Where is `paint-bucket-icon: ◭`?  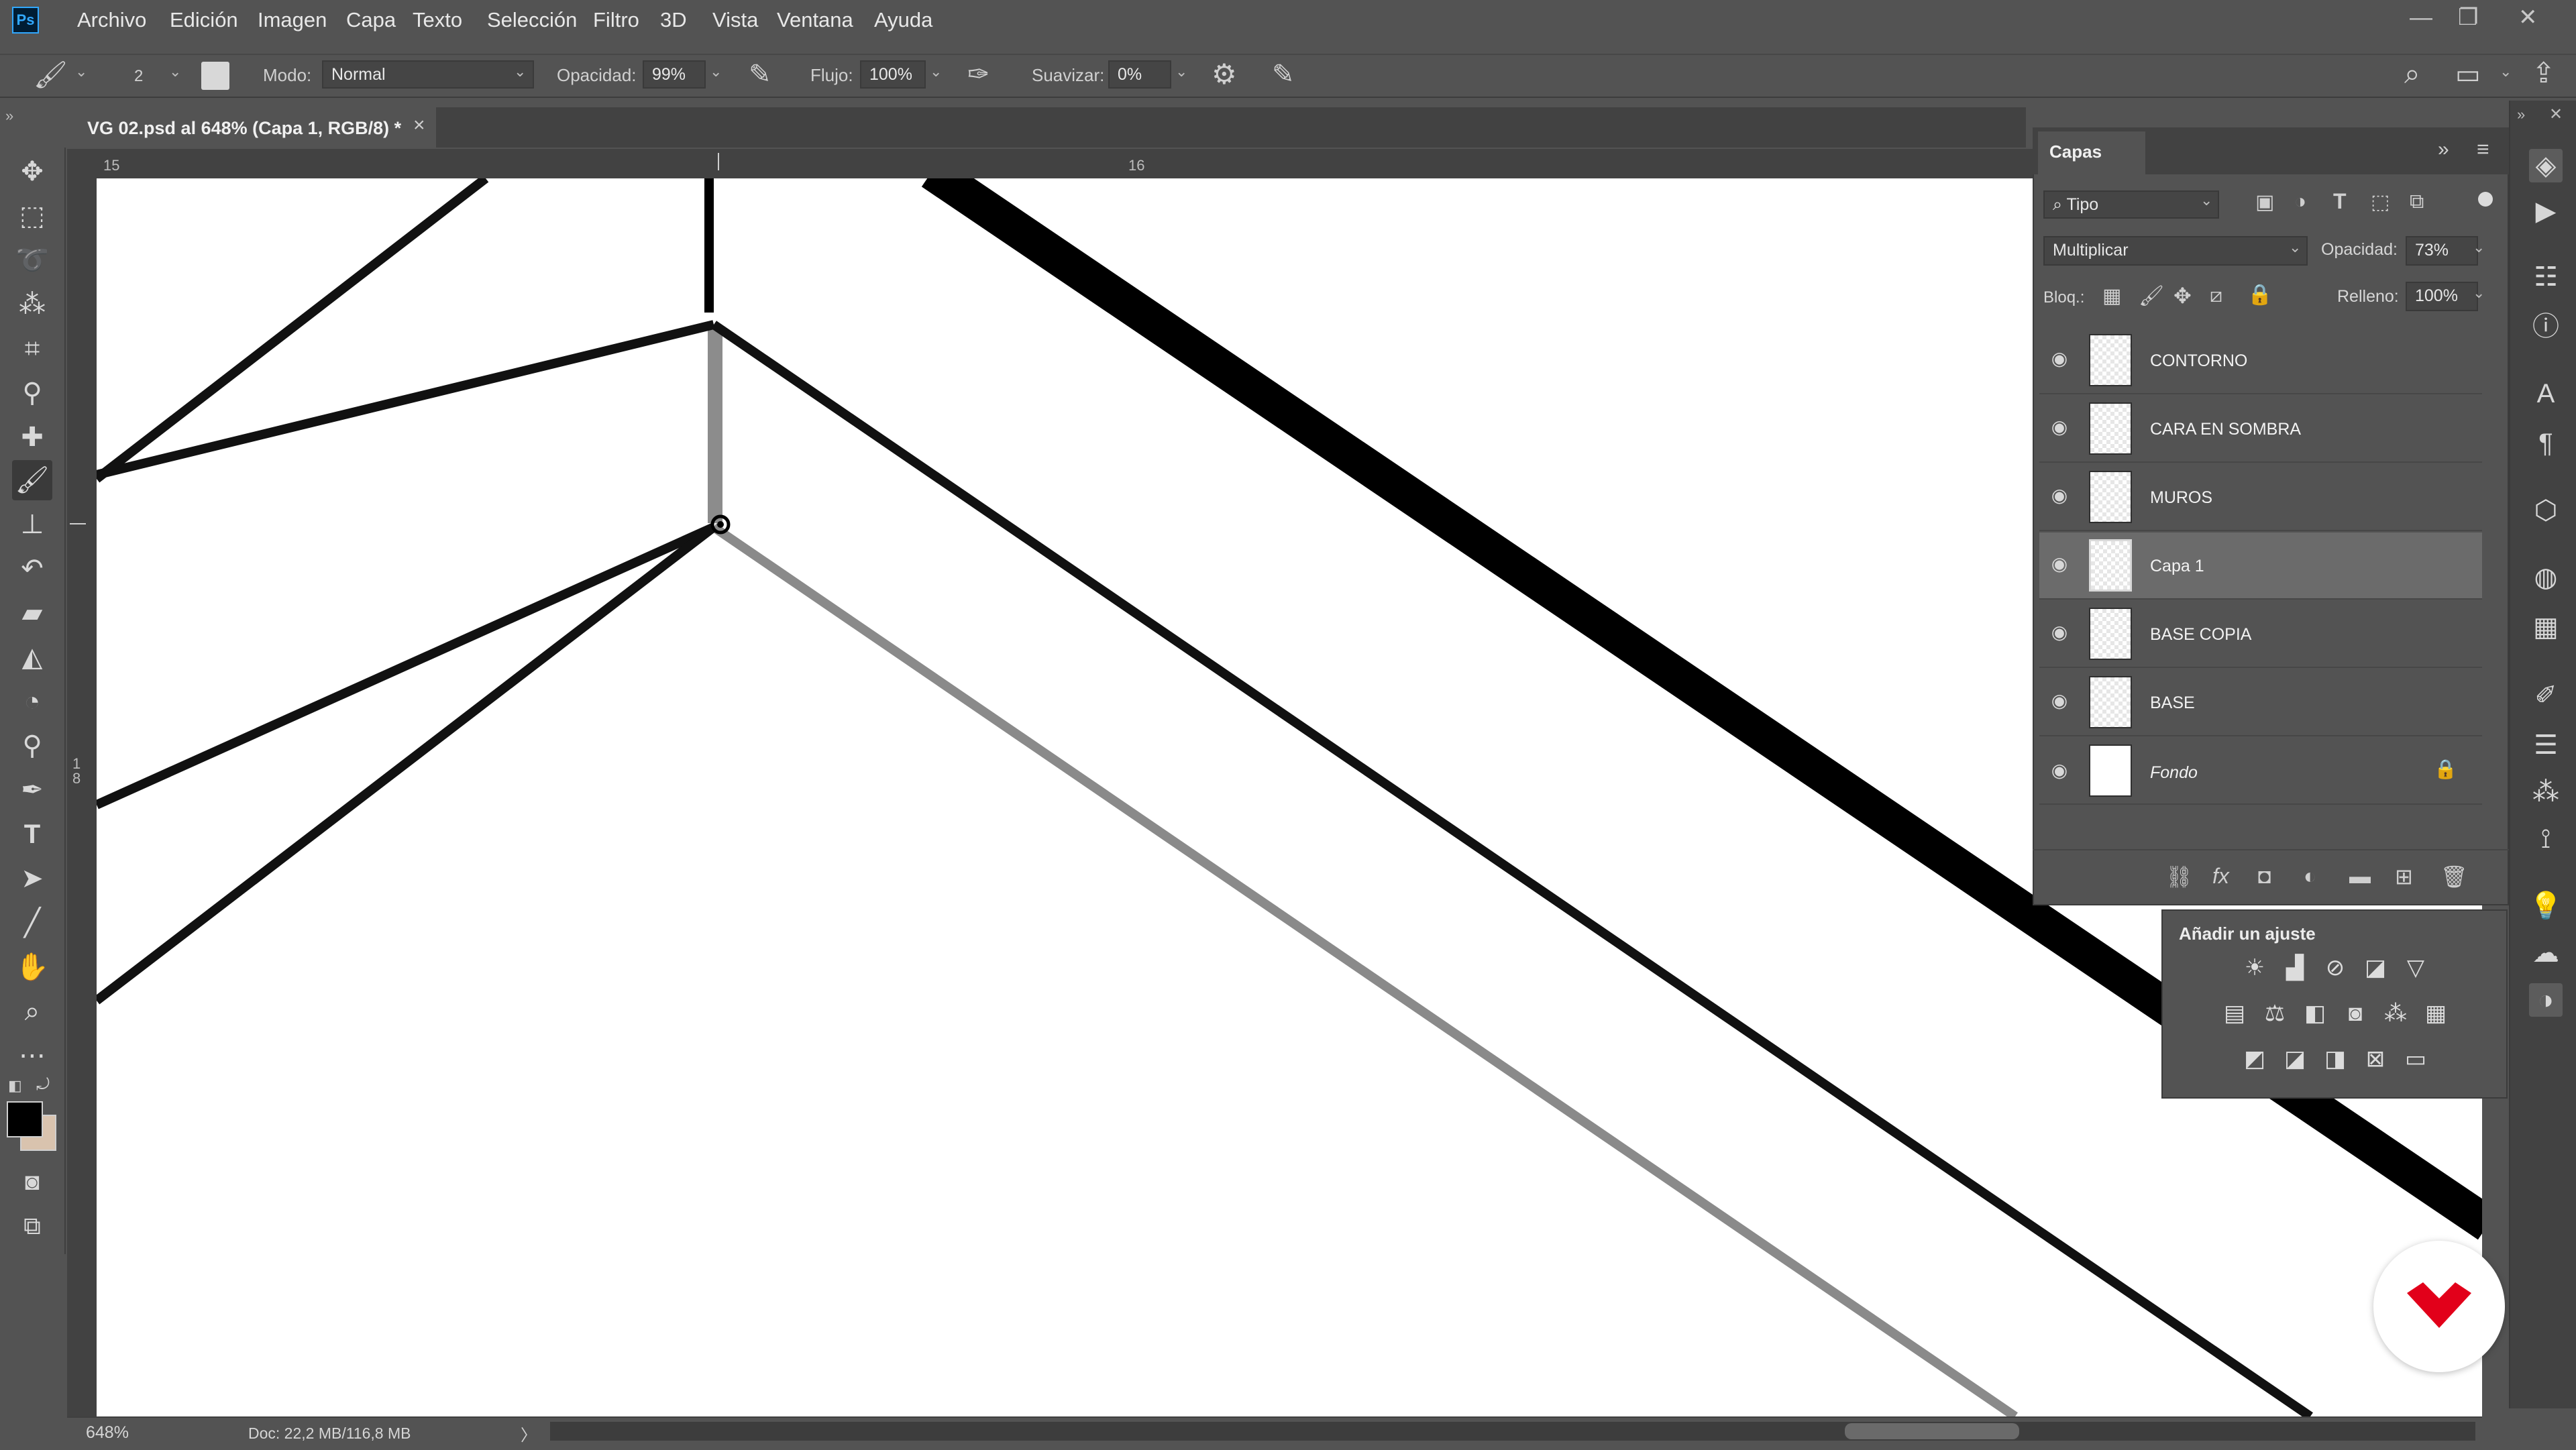 paint-bucket-icon: ◭ is located at coordinates (32, 657).